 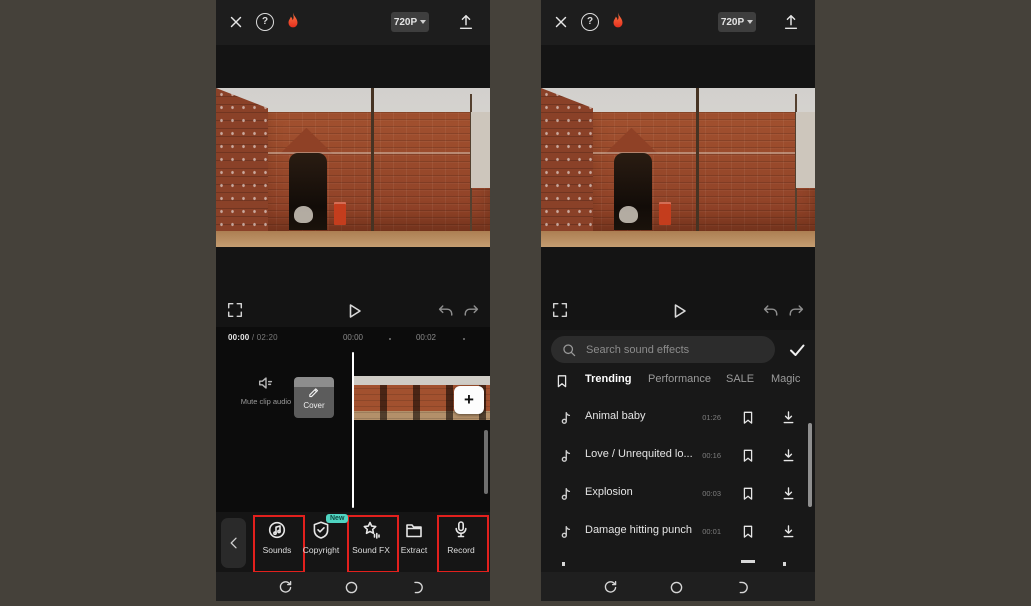 What do you see at coordinates (469, 400) in the screenshot?
I see `add-clip-button: +` at bounding box center [469, 400].